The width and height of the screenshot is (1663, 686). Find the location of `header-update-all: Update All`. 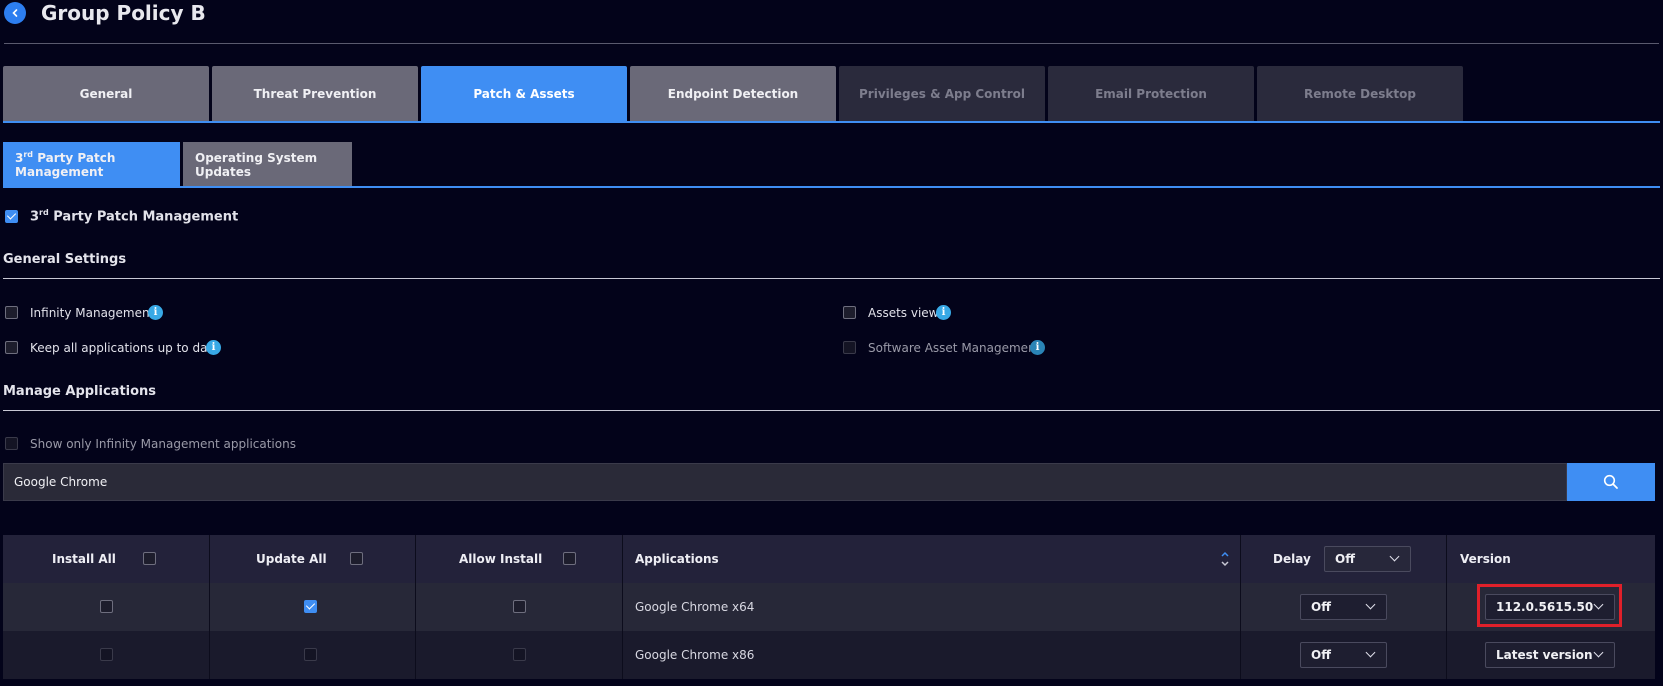

header-update-all: Update All is located at coordinates (313, 559).